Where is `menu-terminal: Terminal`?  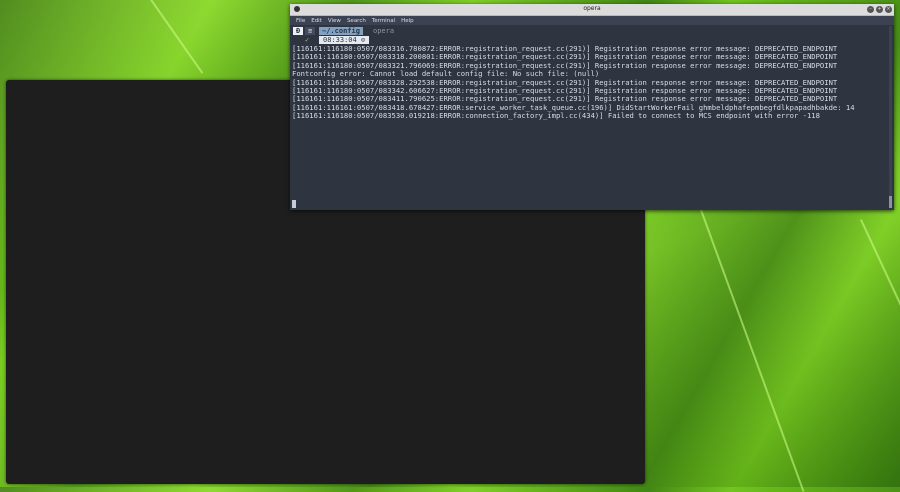 menu-terminal: Terminal is located at coordinates (383, 20).